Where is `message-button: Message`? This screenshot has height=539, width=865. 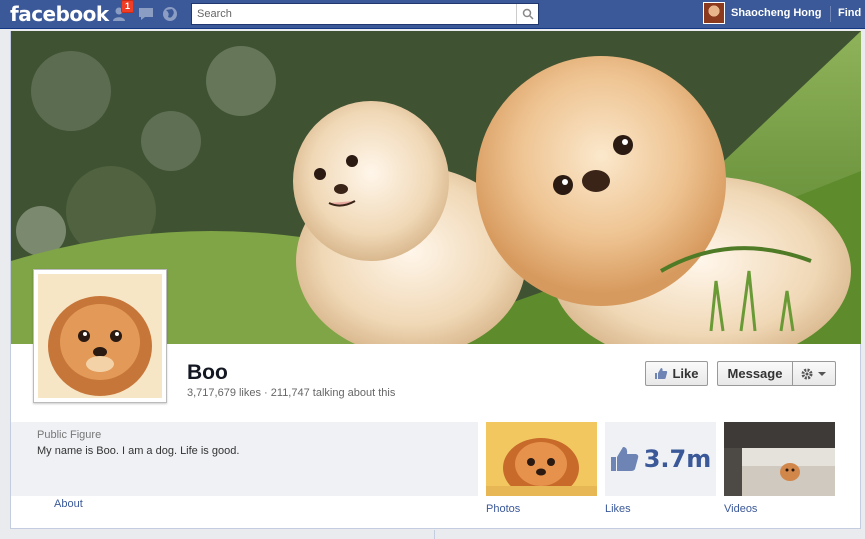 message-button: Message is located at coordinates (754, 373).